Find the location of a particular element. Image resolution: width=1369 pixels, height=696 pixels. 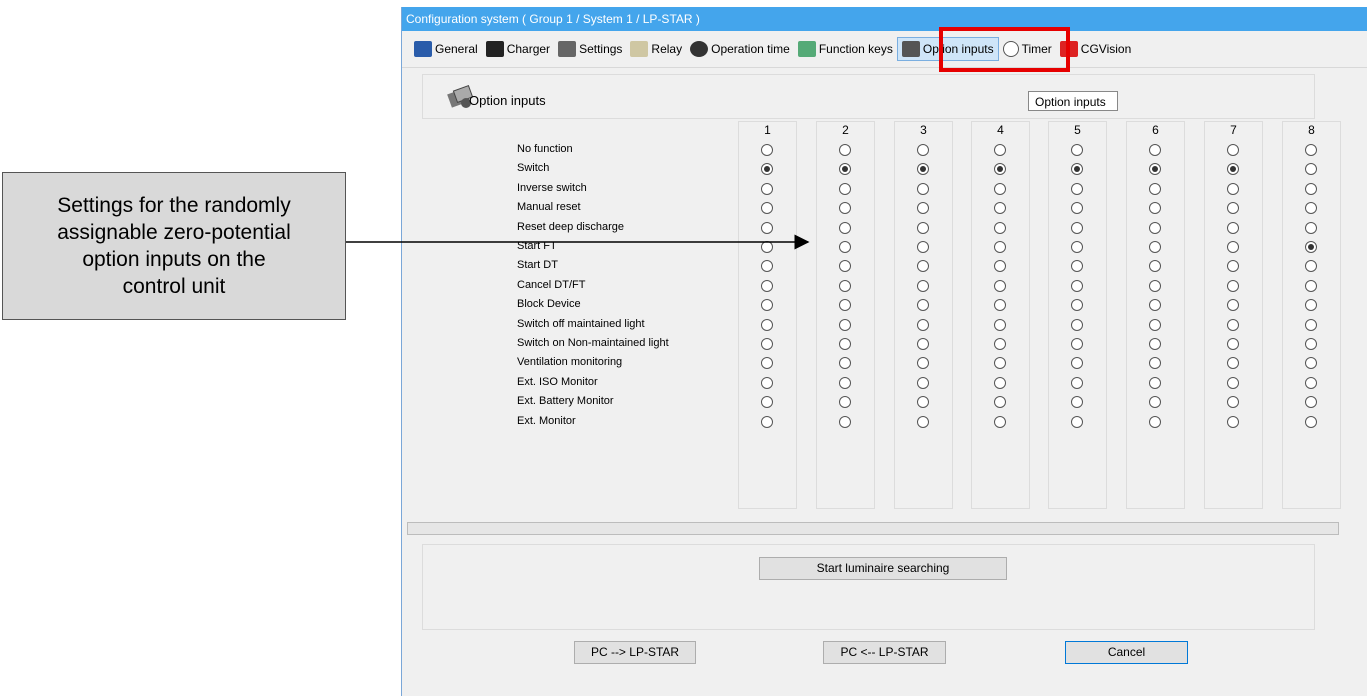

toolbar-item-relay: Relay is located at coordinates (656, 49).